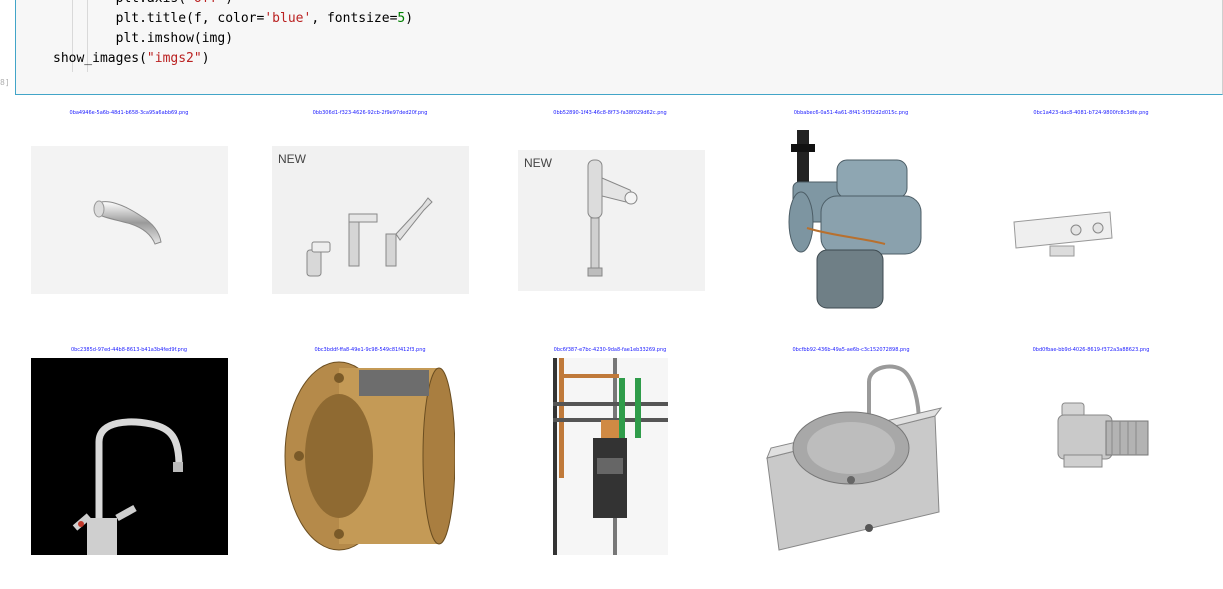 Image resolution: width=1223 pixels, height=589 pixels. What do you see at coordinates (174, 58) in the screenshot?
I see `code-token: "imgs2"` at bounding box center [174, 58].